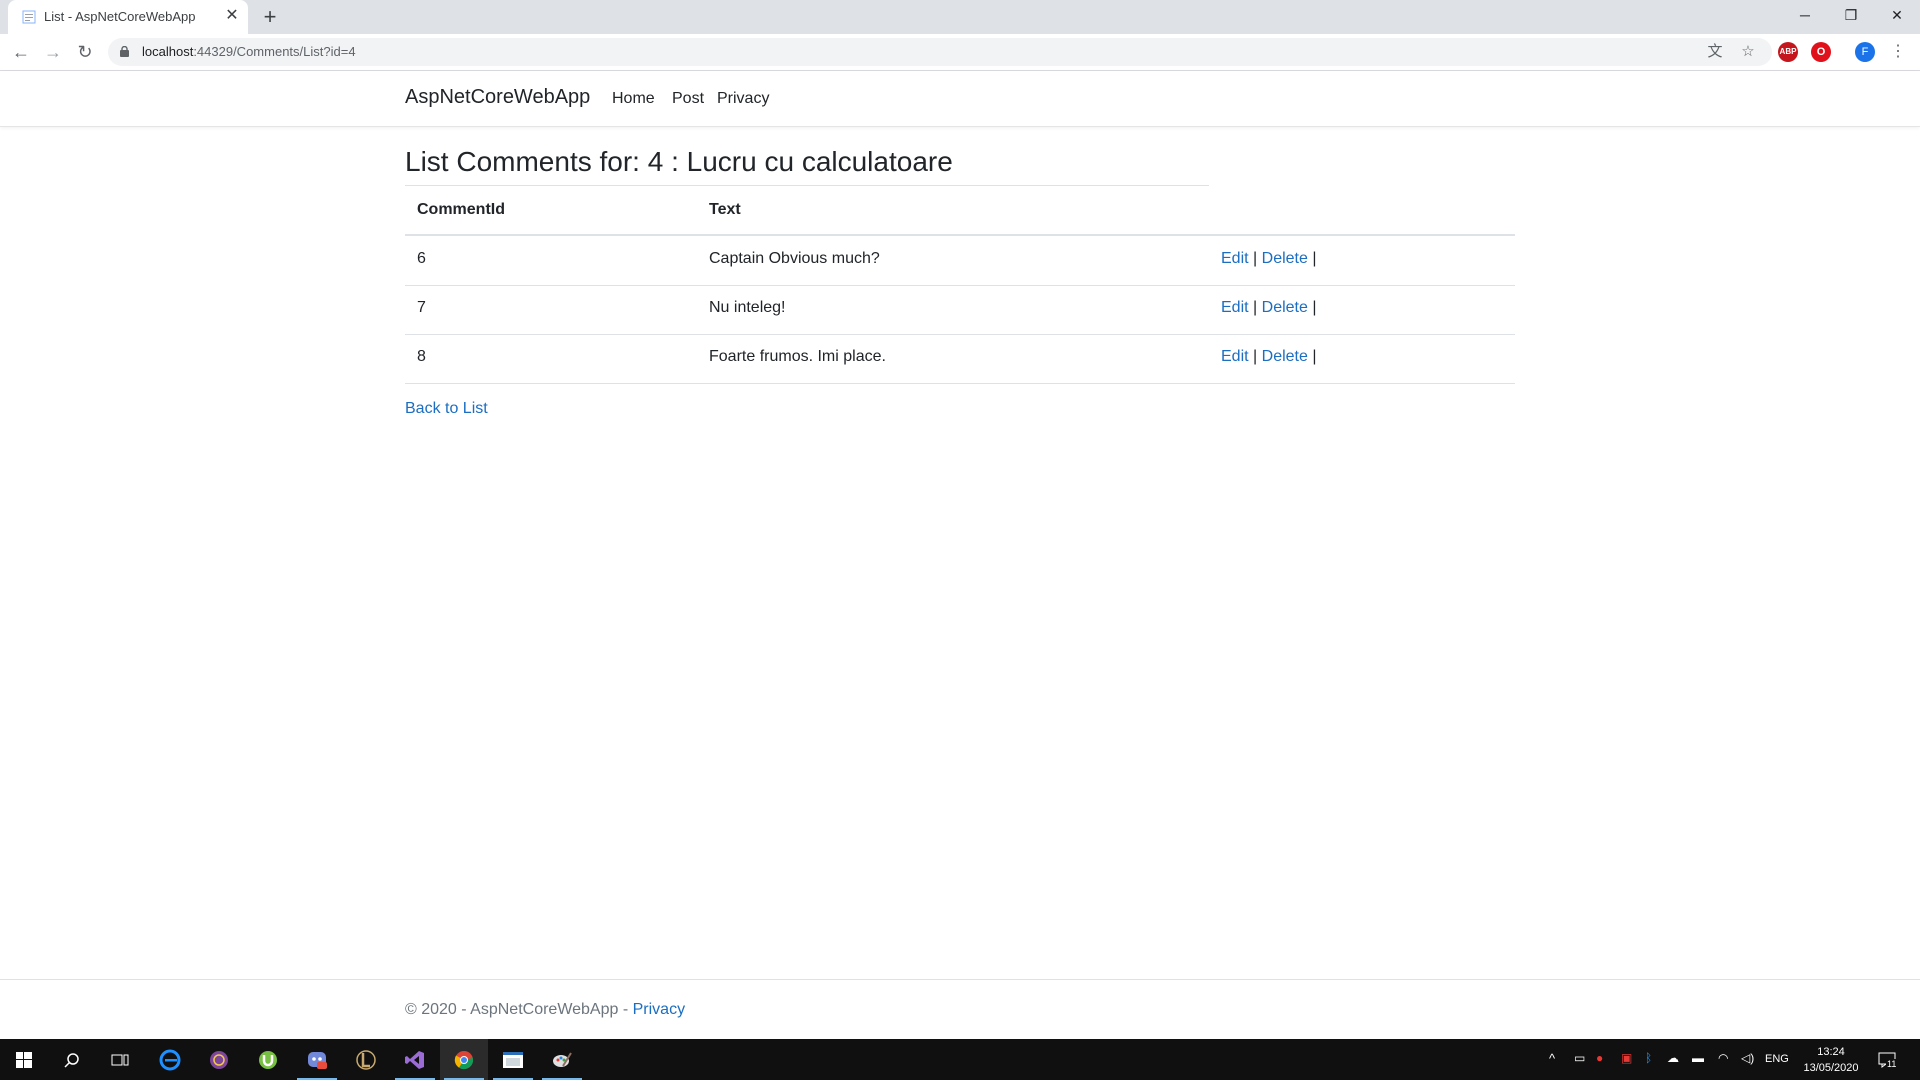  Describe the element at coordinates (1673, 1058) in the screenshot. I see `onedrive-cloud-icon: ☁` at that location.